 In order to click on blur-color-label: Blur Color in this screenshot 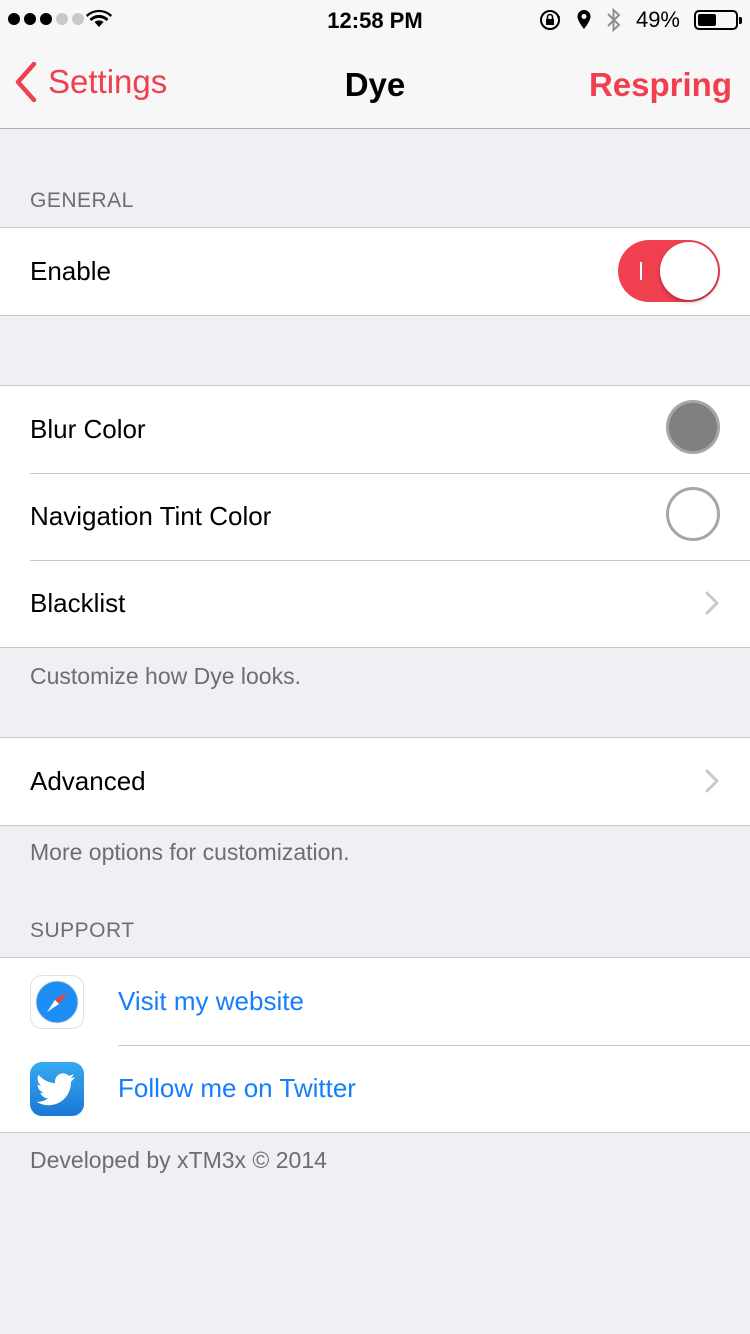, I will do `click(88, 429)`.